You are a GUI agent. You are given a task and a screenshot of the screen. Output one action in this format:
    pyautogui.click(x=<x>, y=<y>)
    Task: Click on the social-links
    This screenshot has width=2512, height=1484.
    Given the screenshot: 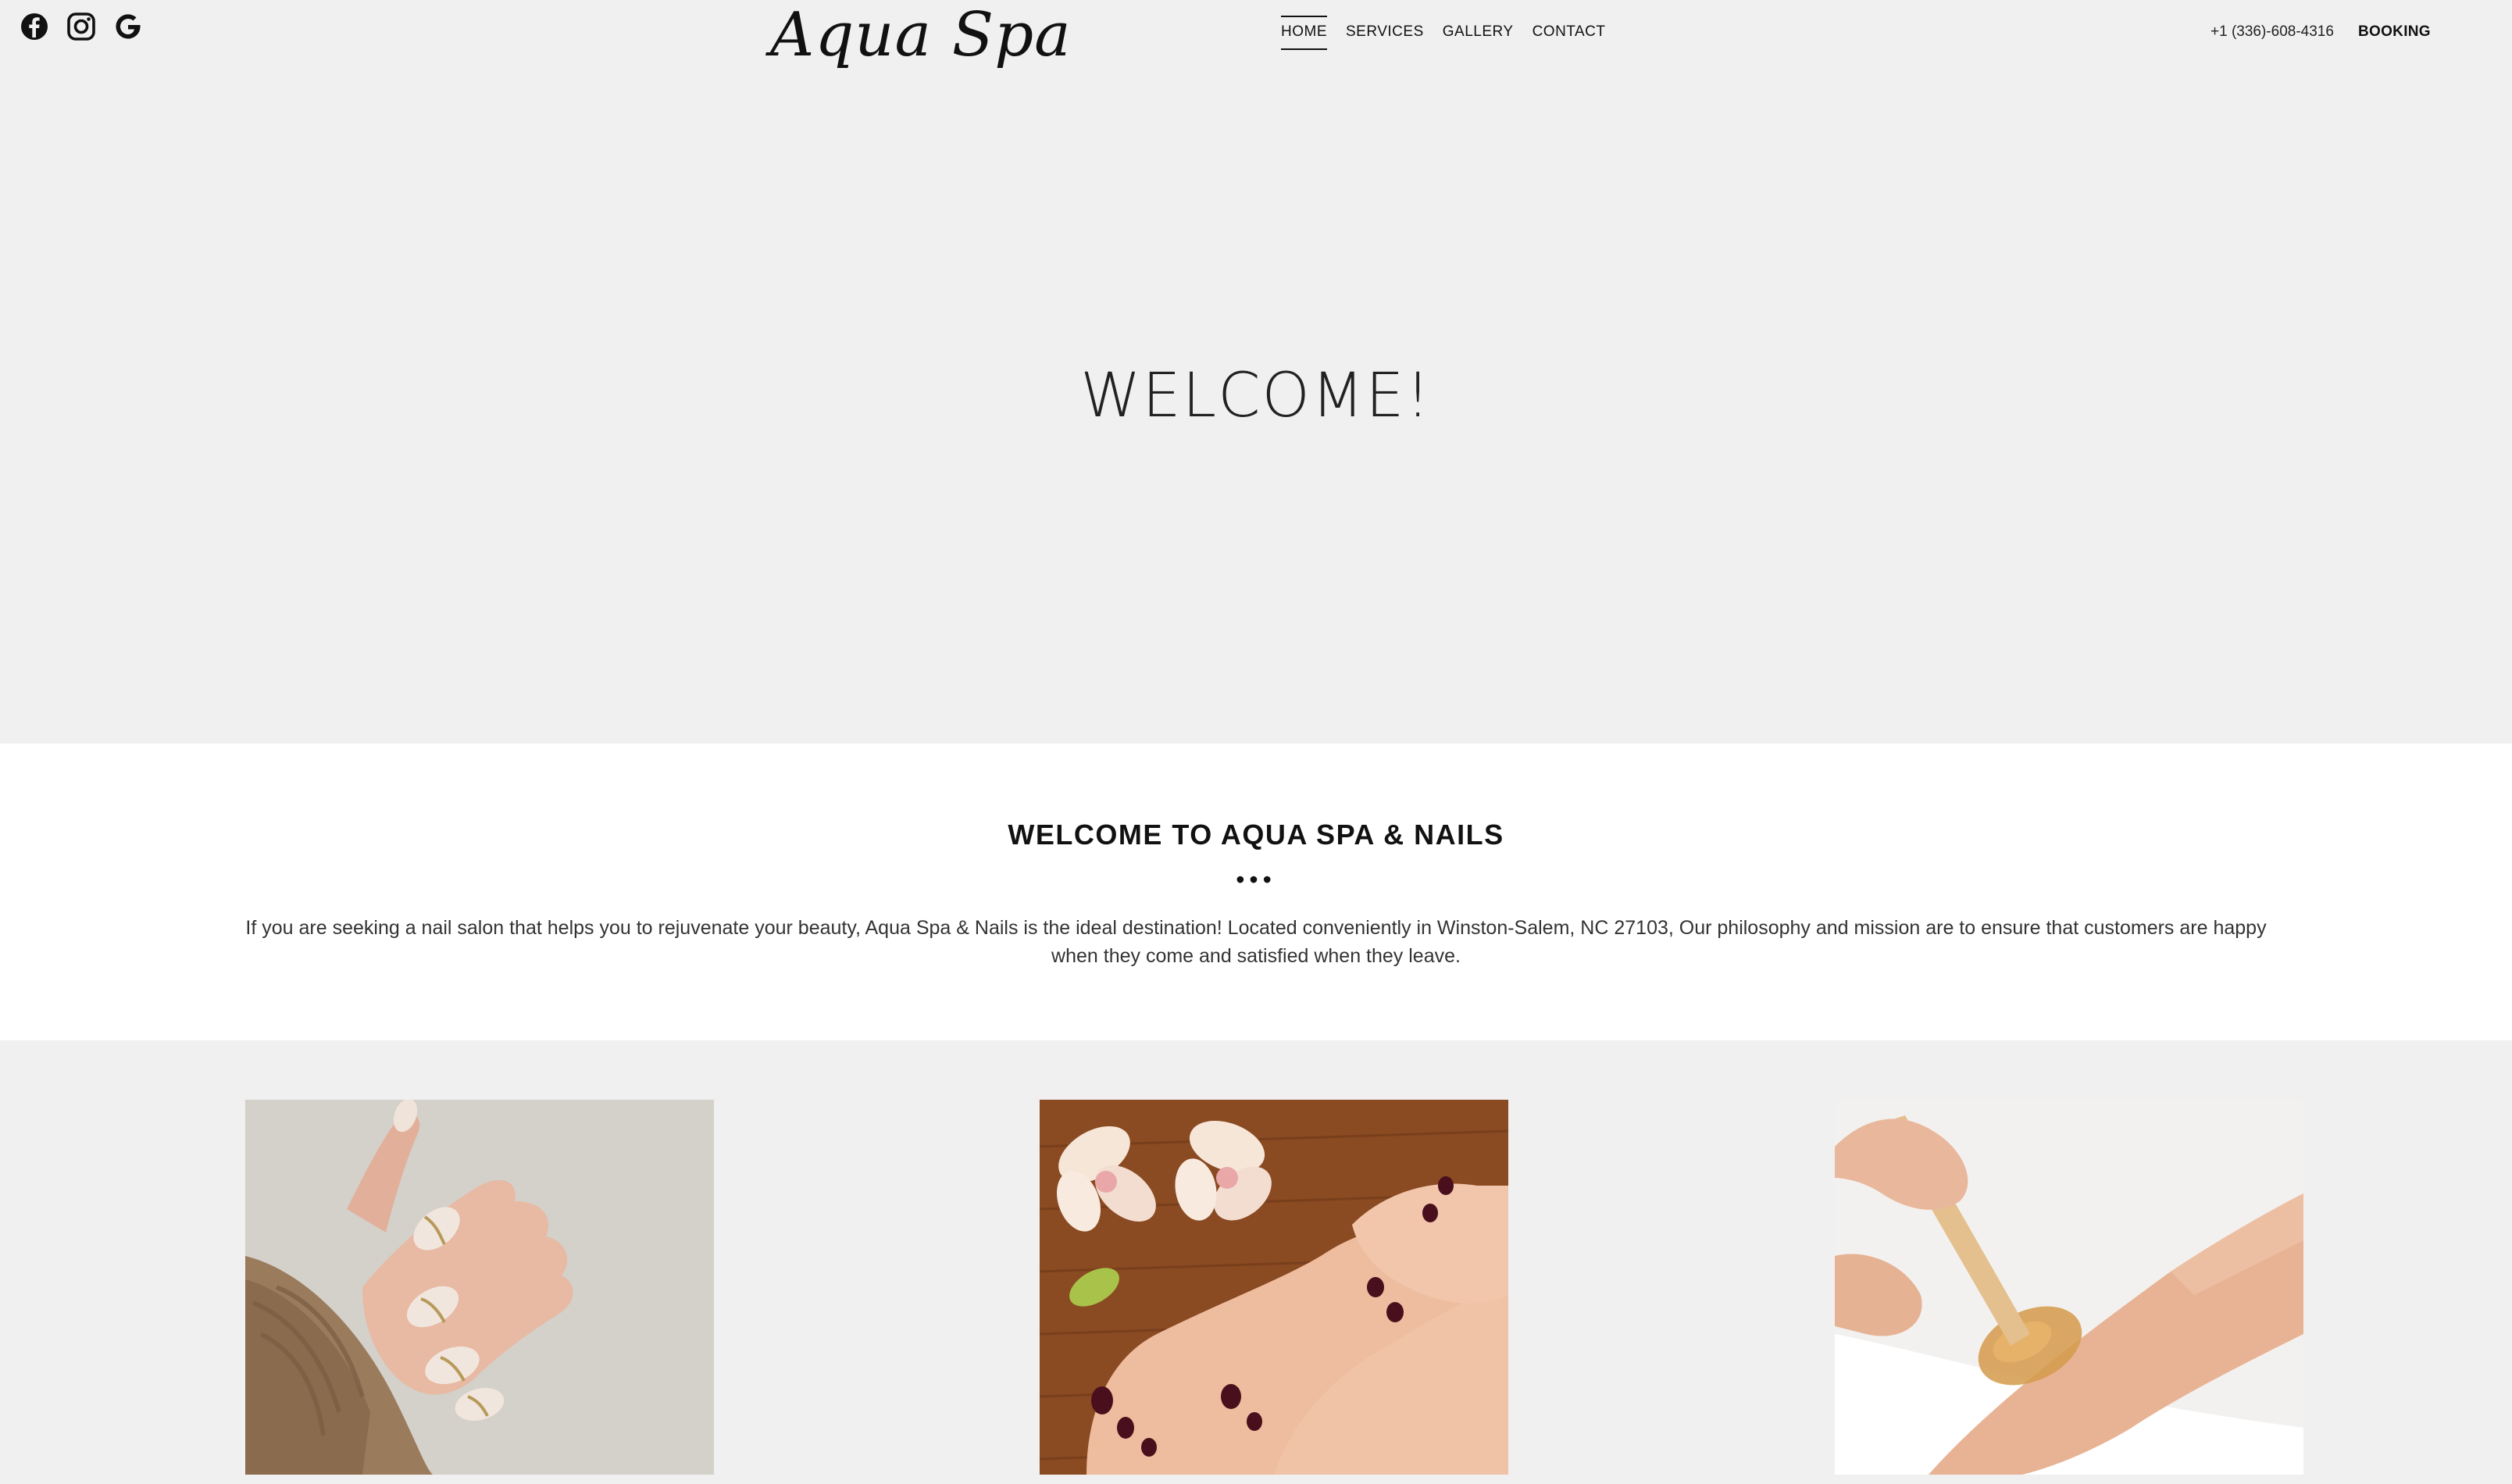 What is the action you would take?
    pyautogui.click(x=81, y=26)
    